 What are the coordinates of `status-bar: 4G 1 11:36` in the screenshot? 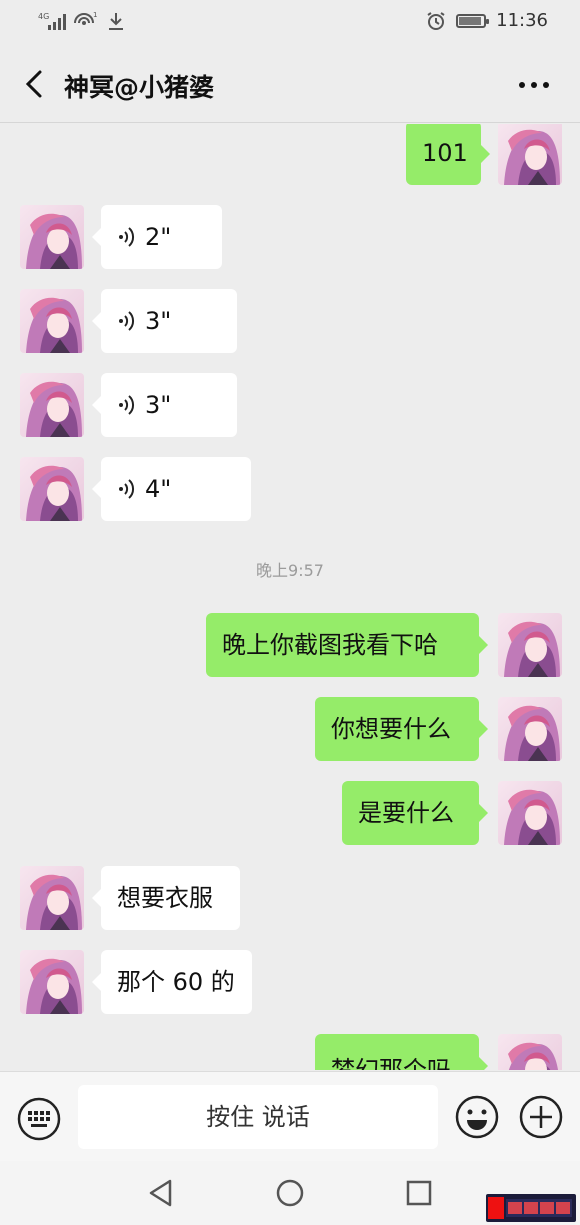 It's located at (290, 23).